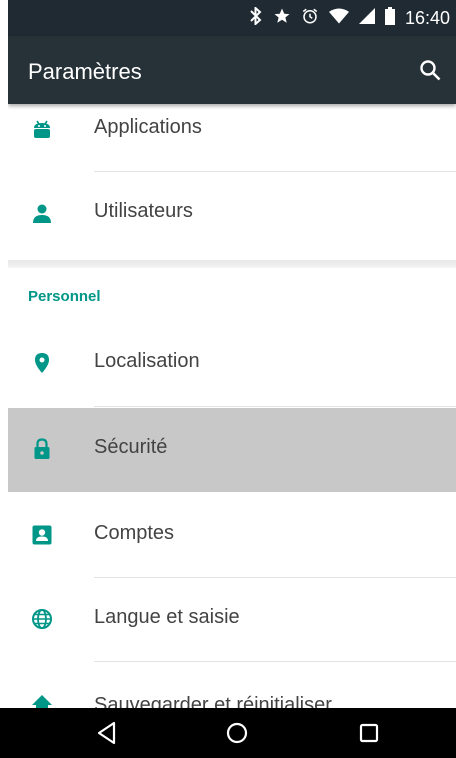 This screenshot has width=456, height=758. Describe the element at coordinates (389, 18) in the screenshot. I see `battery-icon` at that location.